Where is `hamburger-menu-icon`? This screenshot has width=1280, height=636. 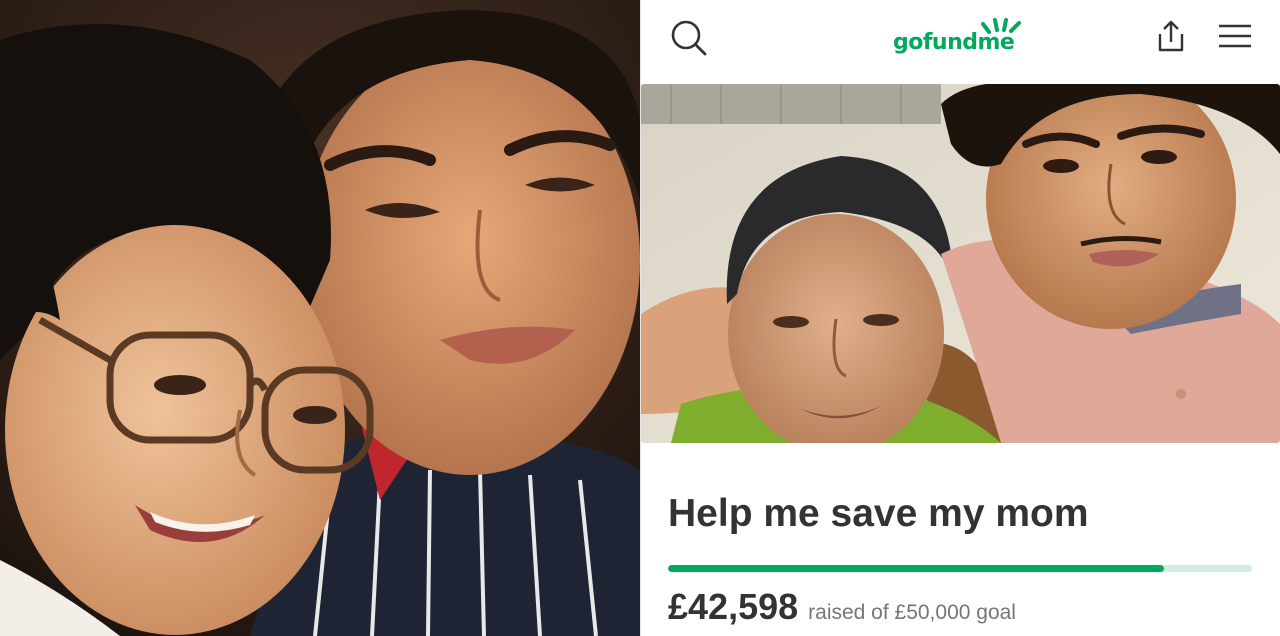 hamburger-menu-icon is located at coordinates (1235, 38).